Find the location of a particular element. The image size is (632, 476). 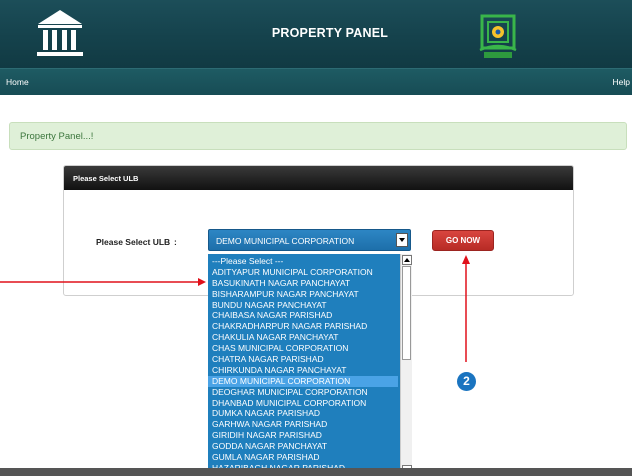

dropdown-option: GARHWA NAGAR PARISHAD is located at coordinates (303, 424).